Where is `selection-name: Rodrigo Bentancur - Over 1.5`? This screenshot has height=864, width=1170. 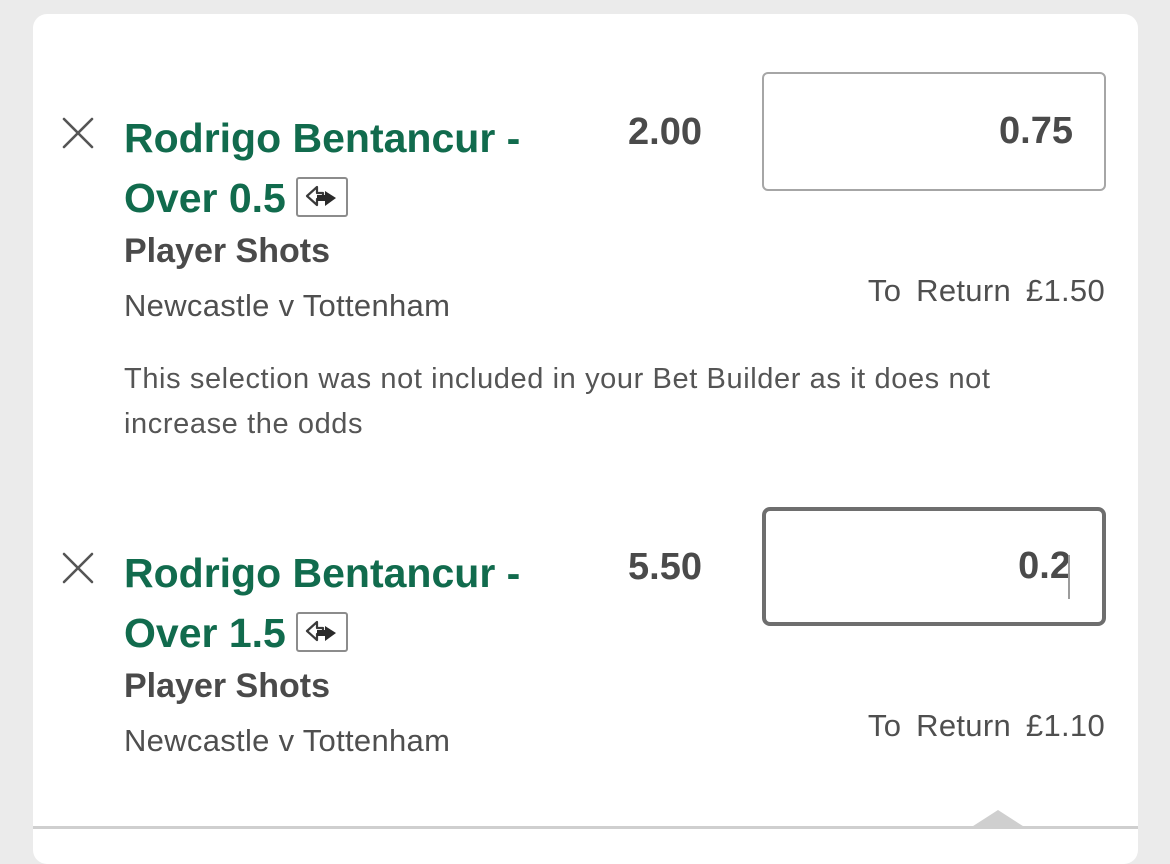
selection-name: Rodrigo Bentancur - Over 1.5 is located at coordinates (359, 603).